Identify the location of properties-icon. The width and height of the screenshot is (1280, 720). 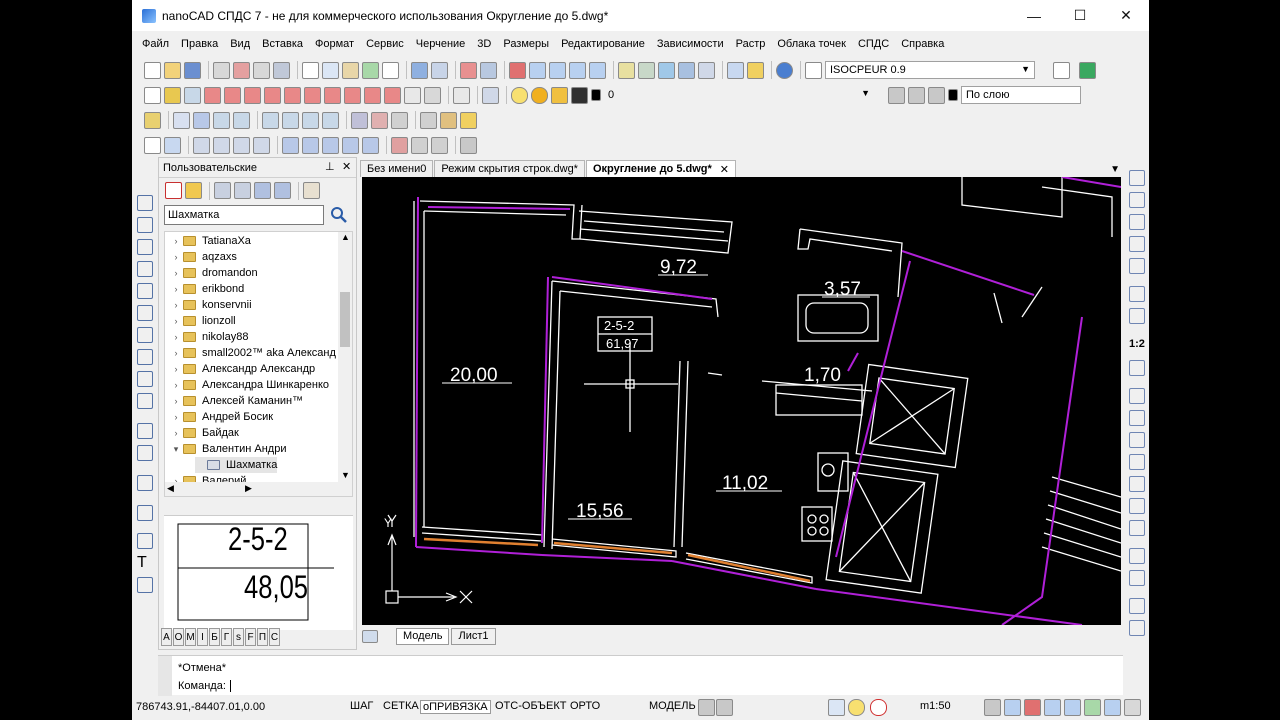
(626, 70).